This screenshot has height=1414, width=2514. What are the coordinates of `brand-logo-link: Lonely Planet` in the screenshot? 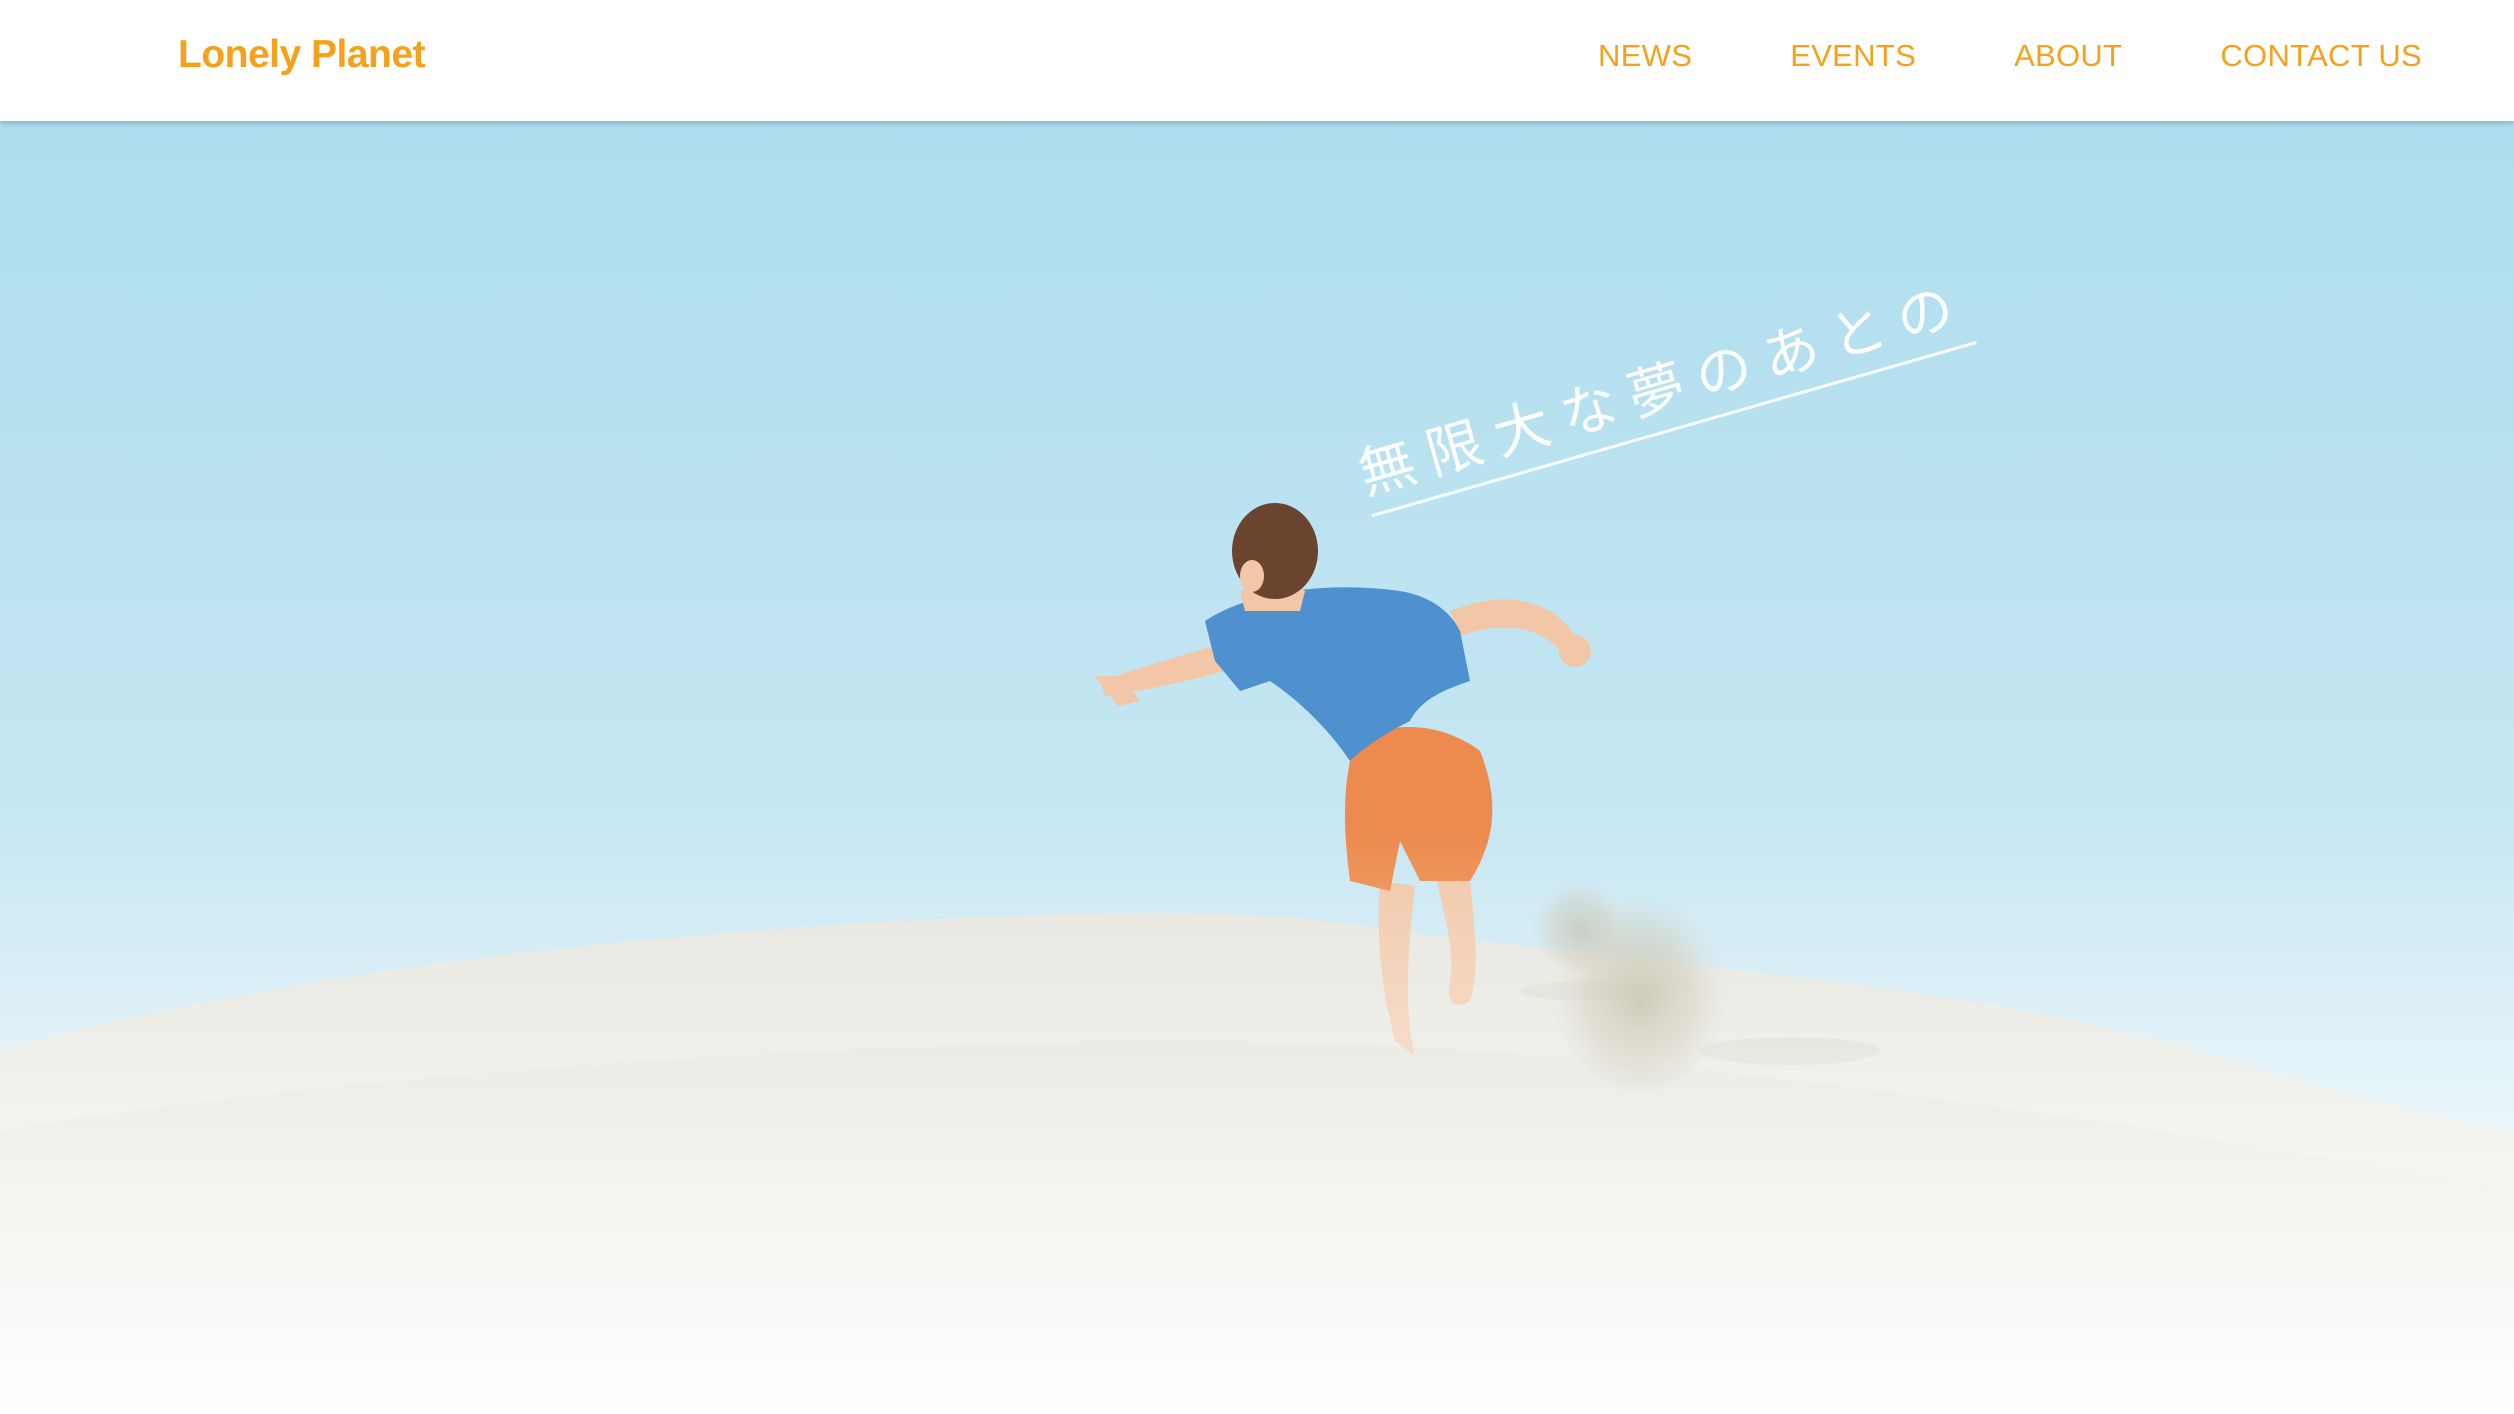 It's located at (302, 55).